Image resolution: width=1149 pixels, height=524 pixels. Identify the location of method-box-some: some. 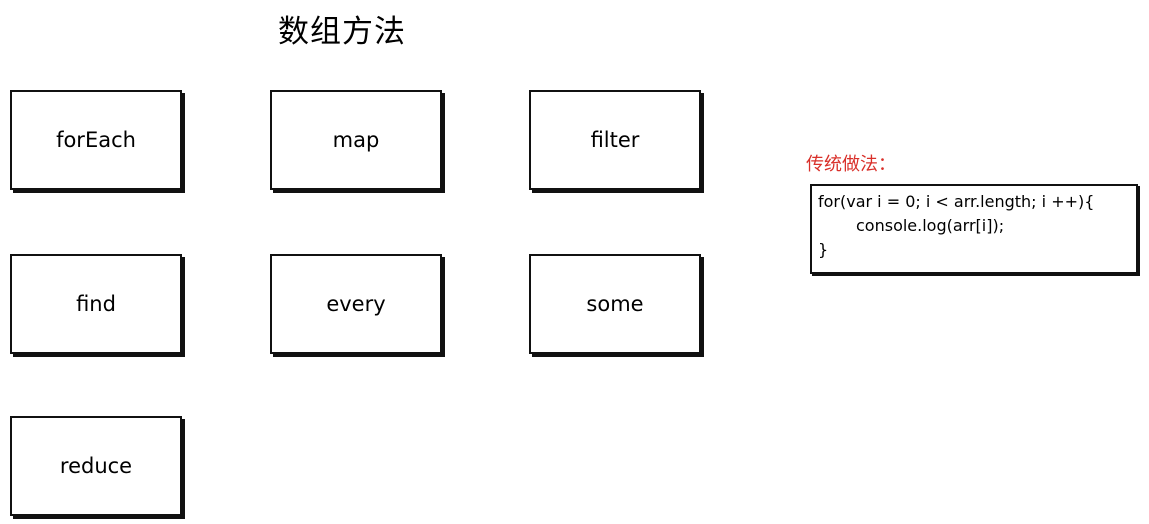
(615, 304).